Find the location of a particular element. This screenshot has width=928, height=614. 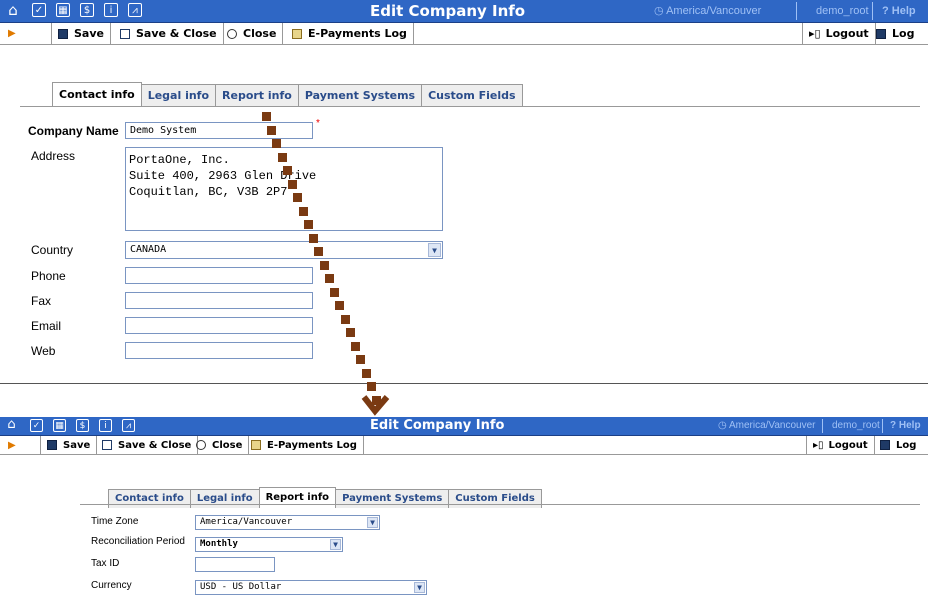

email-label: Email is located at coordinates (46, 326).